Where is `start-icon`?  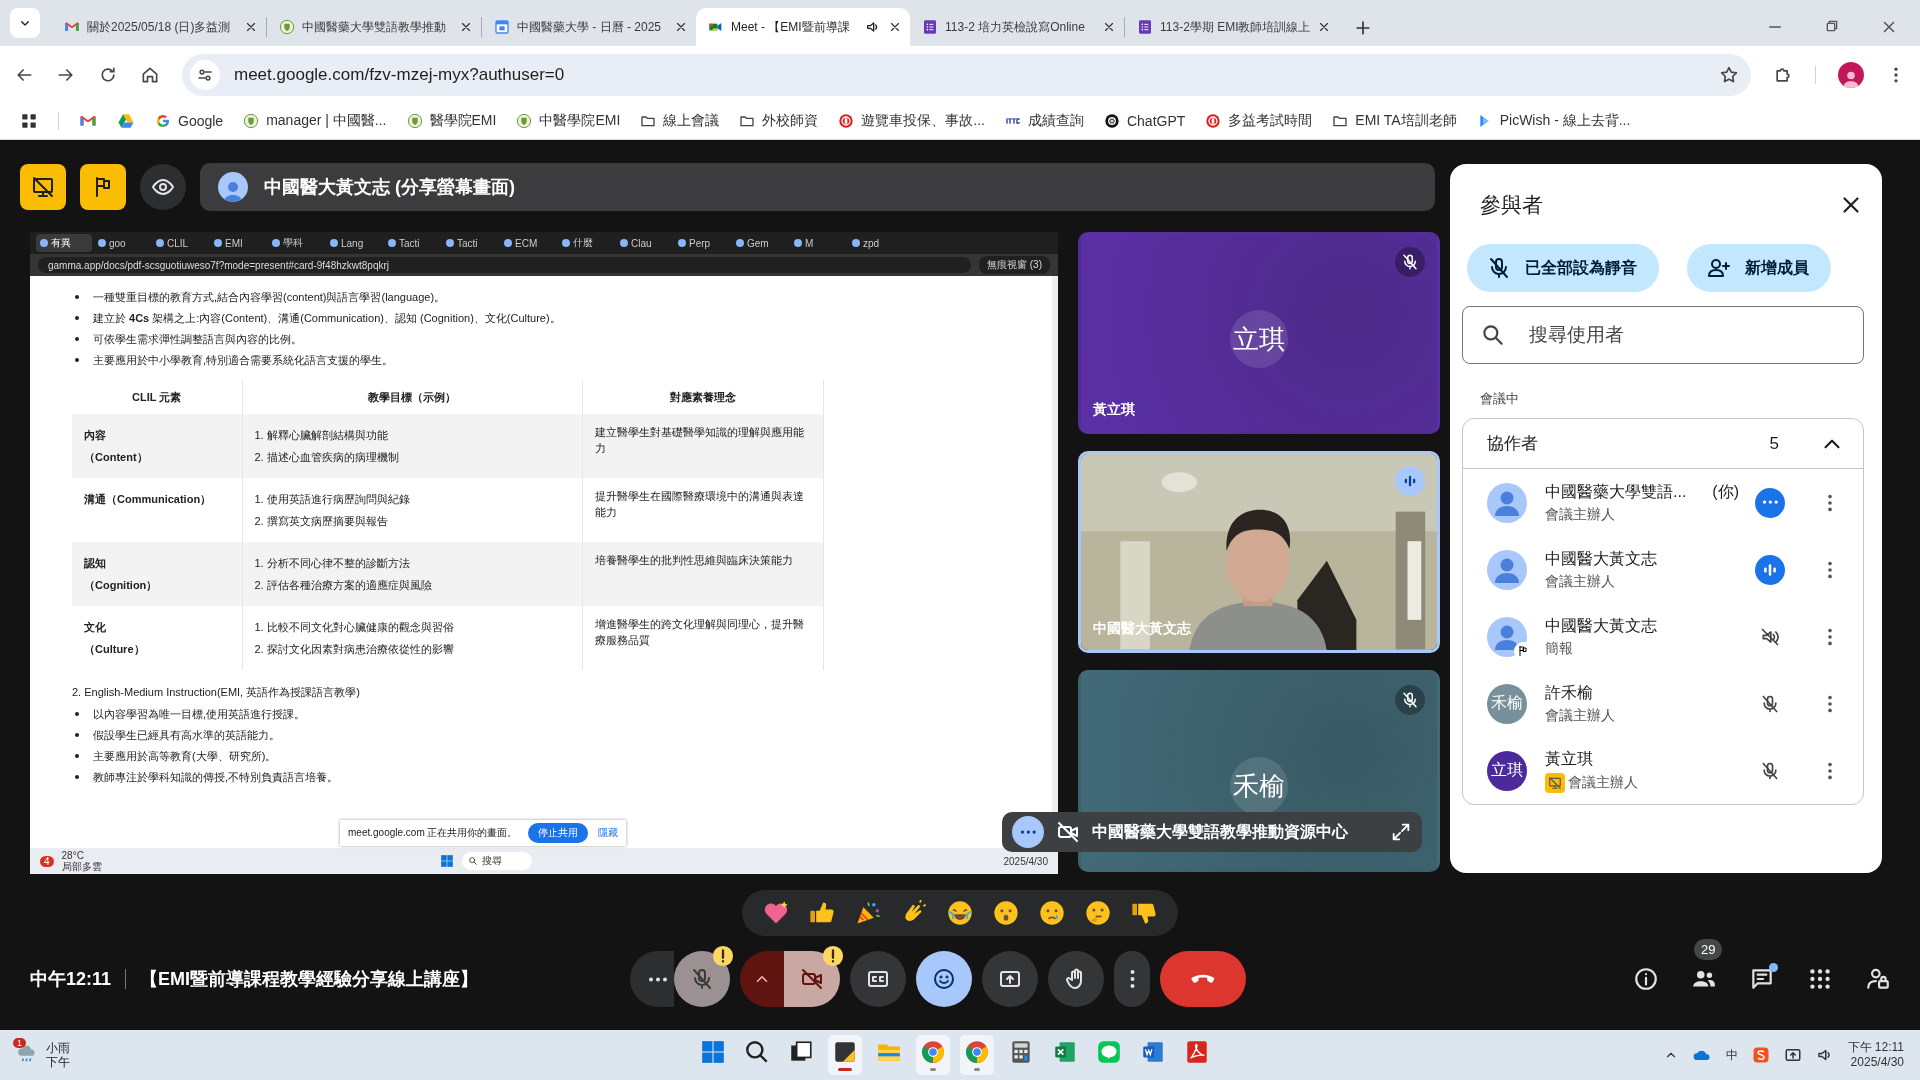 start-icon is located at coordinates (446, 861).